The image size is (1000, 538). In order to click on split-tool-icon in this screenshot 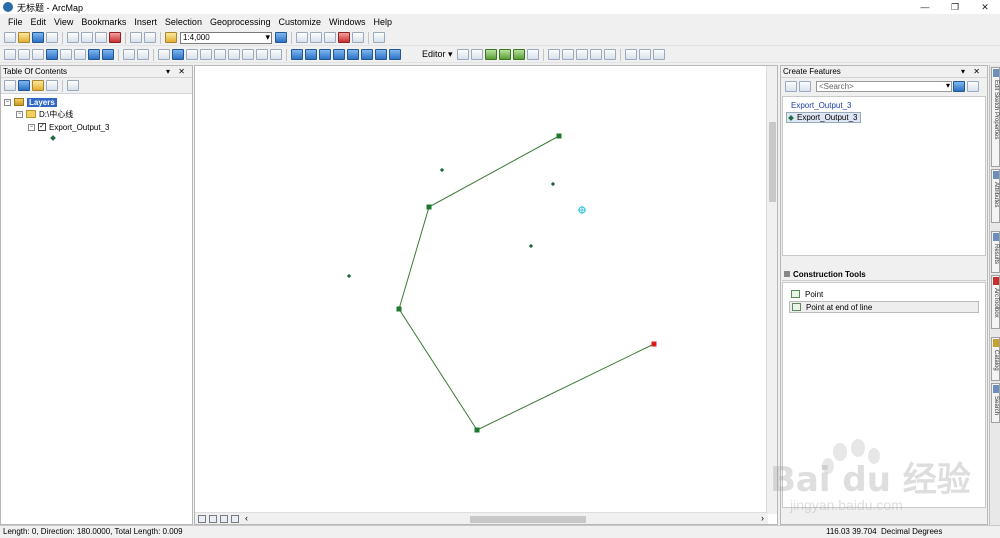, I will do `click(595, 54)`.